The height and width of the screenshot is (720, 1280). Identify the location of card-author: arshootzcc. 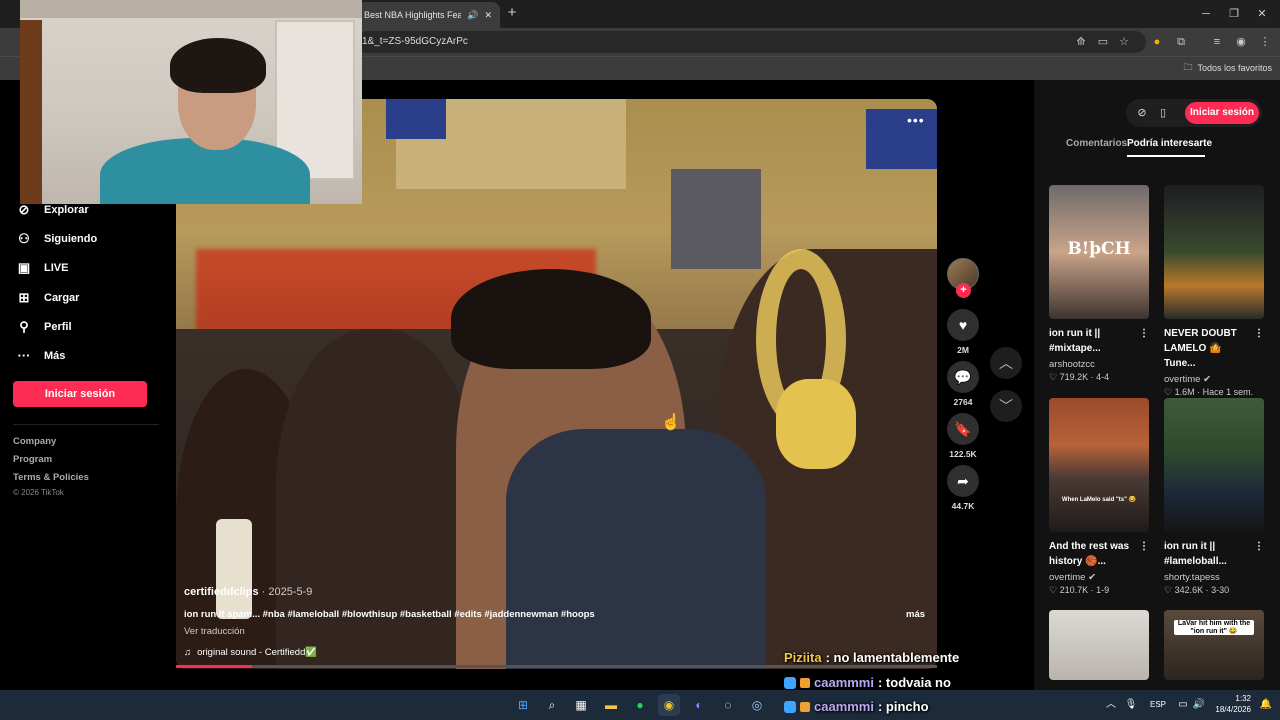
(1099, 364).